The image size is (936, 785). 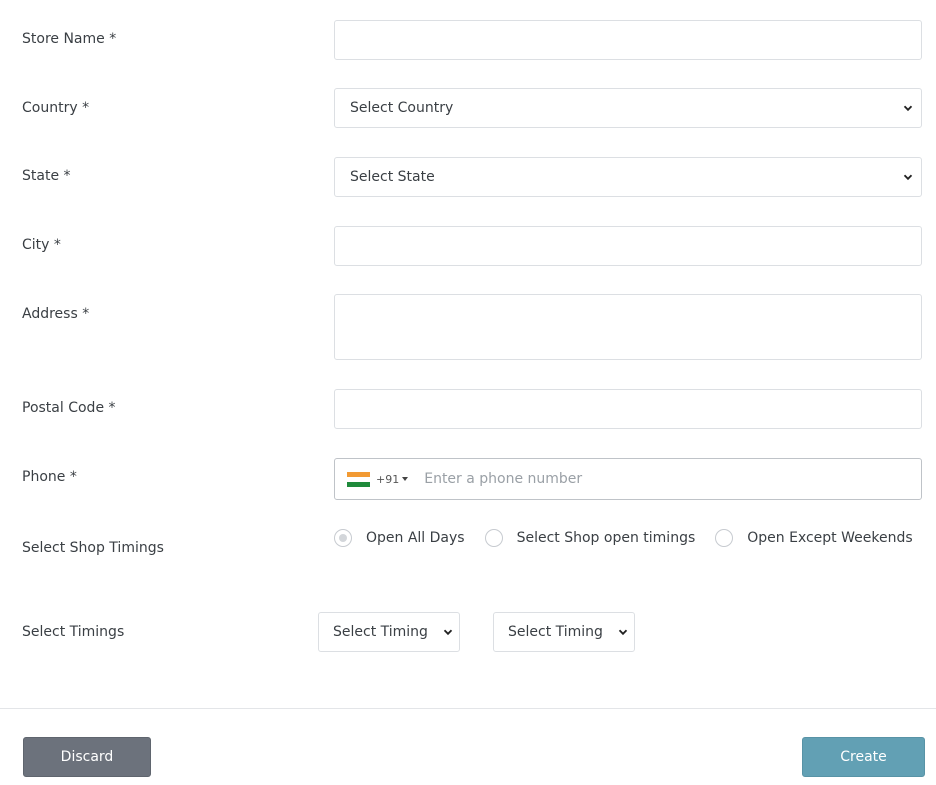 What do you see at coordinates (830, 538) in the screenshot?
I see `radio-label: Open Except Weekends` at bounding box center [830, 538].